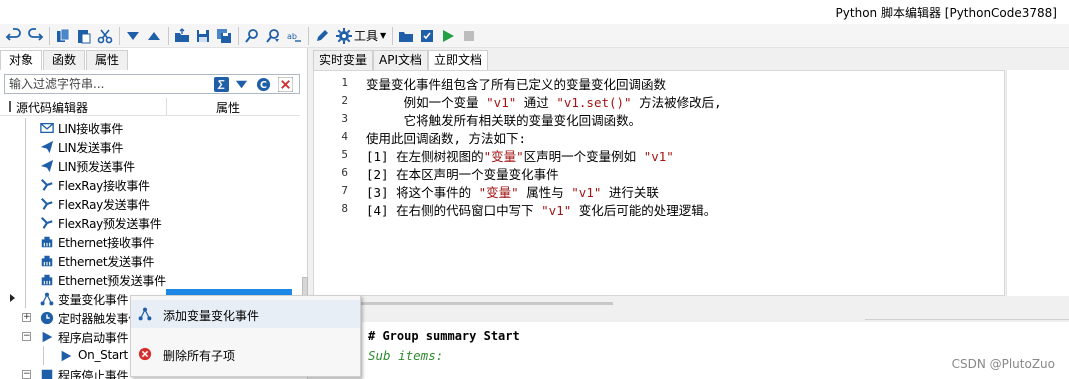 The height and width of the screenshot is (379, 1069). I want to click on menu-item-delete-all-children: 删除所有子项, so click(245, 354).